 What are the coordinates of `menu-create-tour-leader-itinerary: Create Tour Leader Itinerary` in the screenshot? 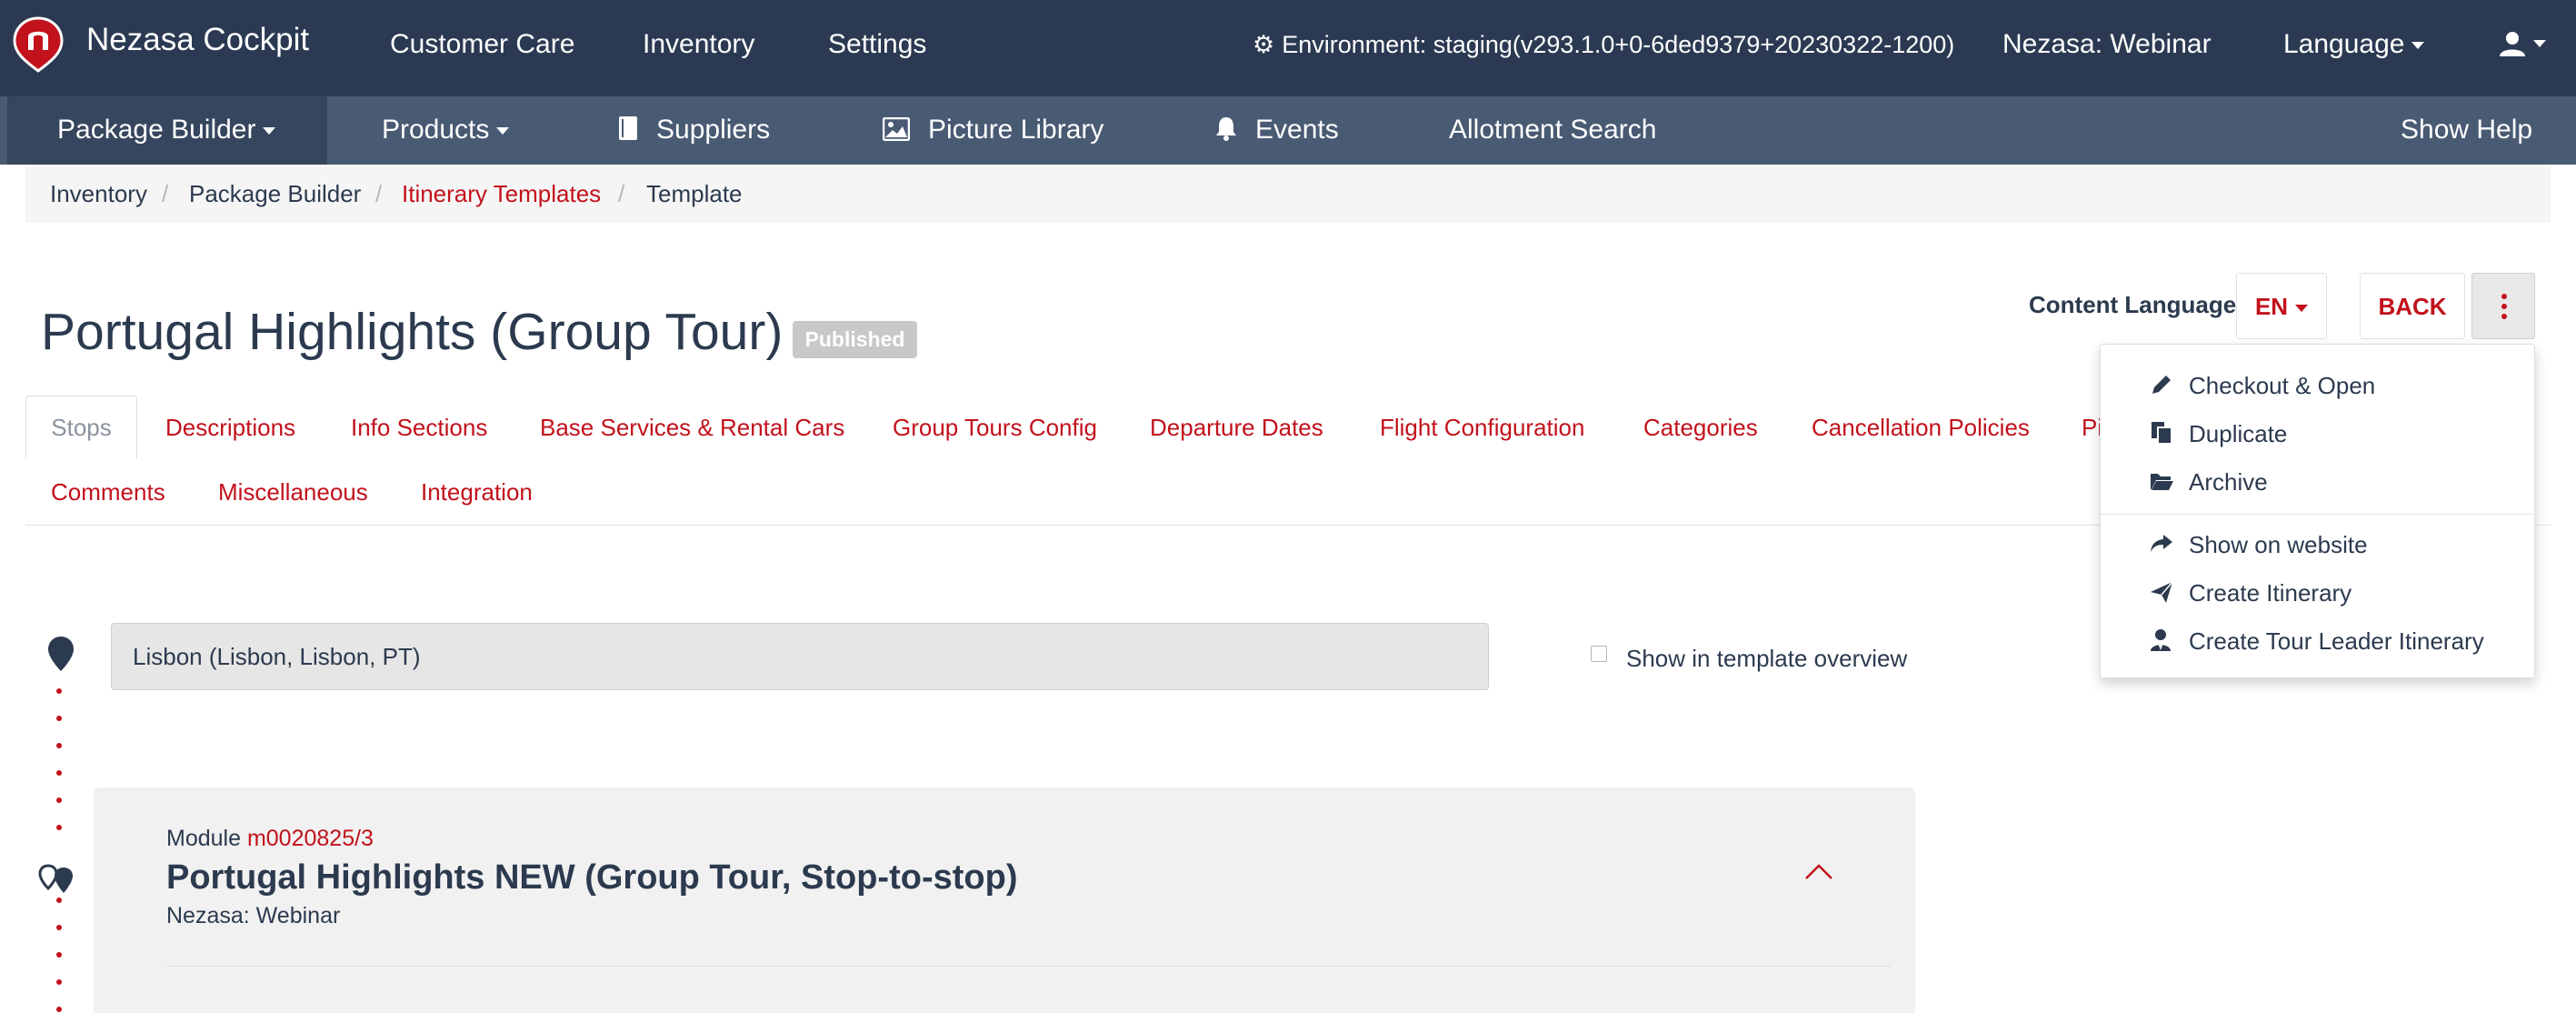 It's located at (2318, 640).